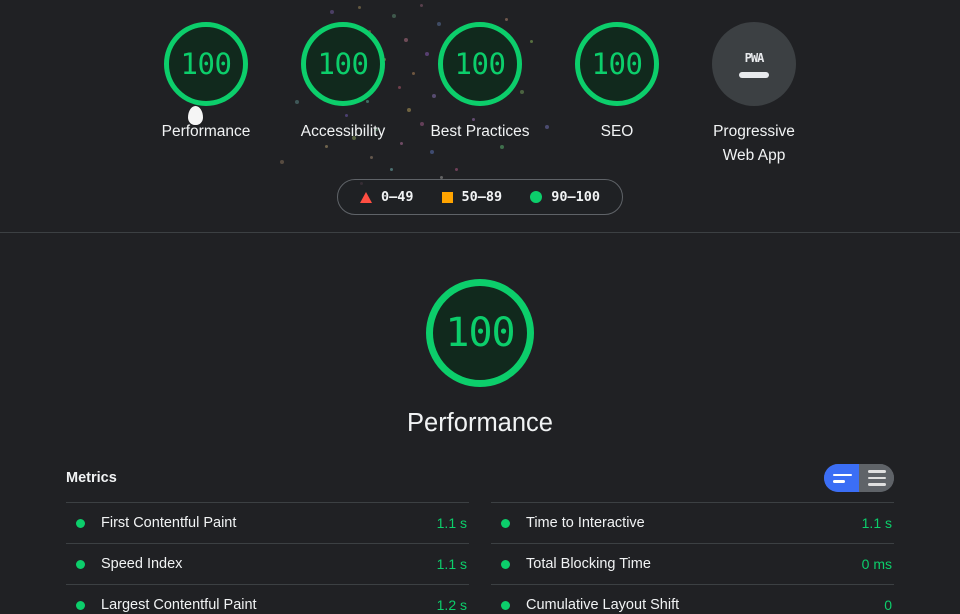 Image resolution: width=960 pixels, height=614 pixels. Describe the element at coordinates (447, 197) in the screenshot. I see `average-square-icon` at that location.